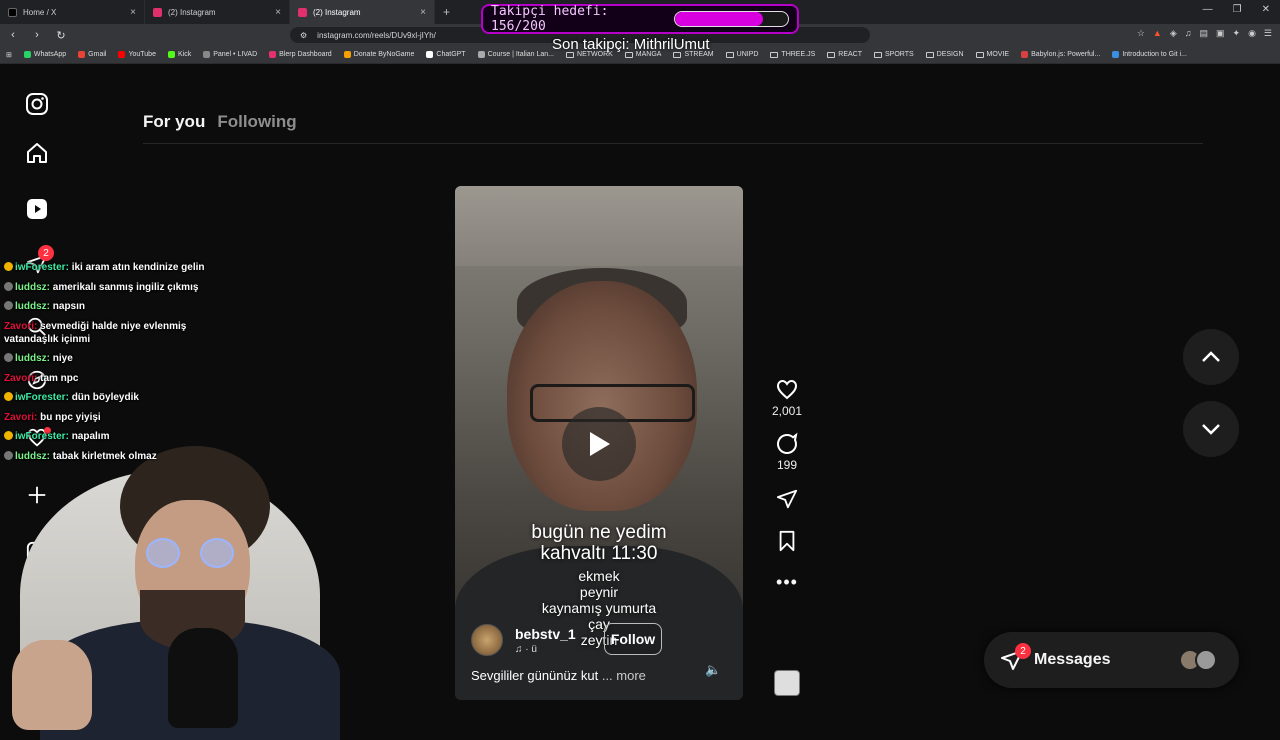 This screenshot has height=740, width=1280. What do you see at coordinates (119, 306) in the screenshot?
I see `chat-message: luddsz: napsın` at bounding box center [119, 306].